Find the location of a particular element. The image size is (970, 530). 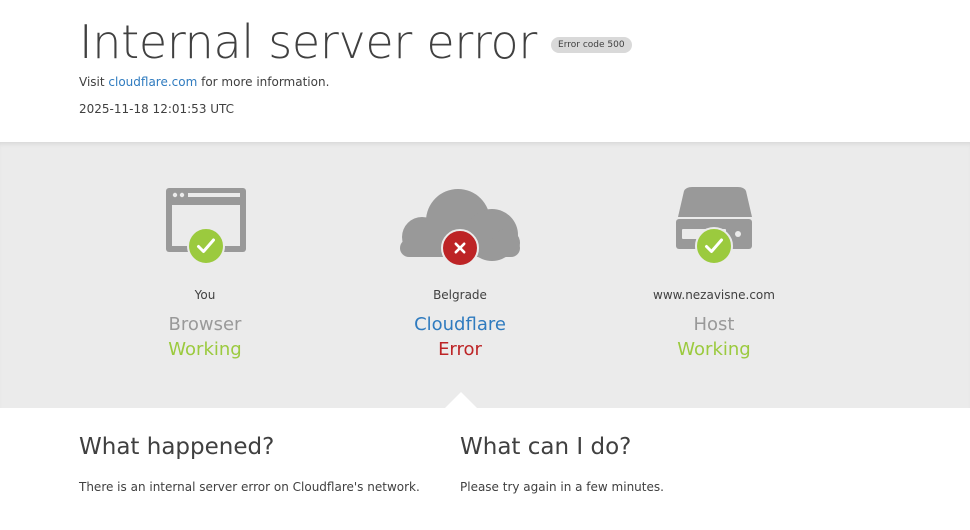

node-location: Belgrade is located at coordinates (460, 295).